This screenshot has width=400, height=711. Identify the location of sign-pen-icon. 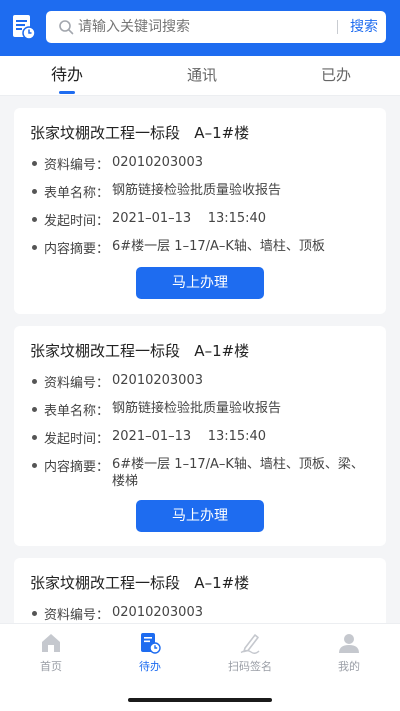
(250, 644).